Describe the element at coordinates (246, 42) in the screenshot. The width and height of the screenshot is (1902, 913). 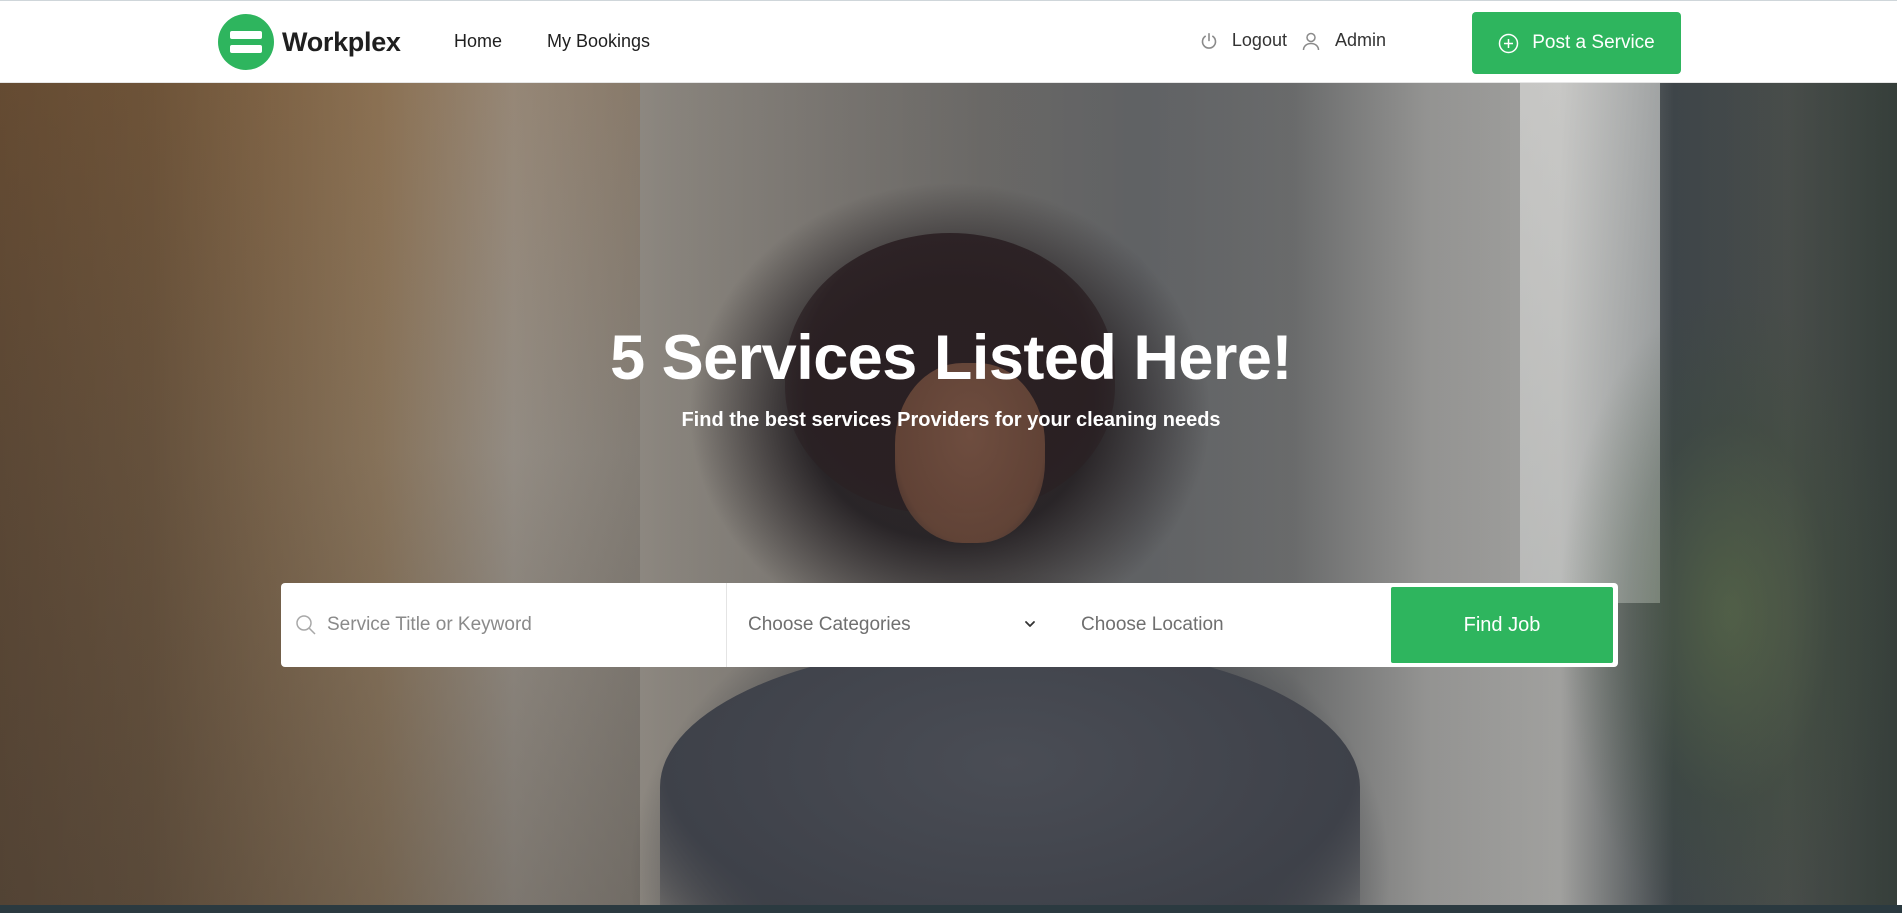
I see `logo-mark-icon` at that location.